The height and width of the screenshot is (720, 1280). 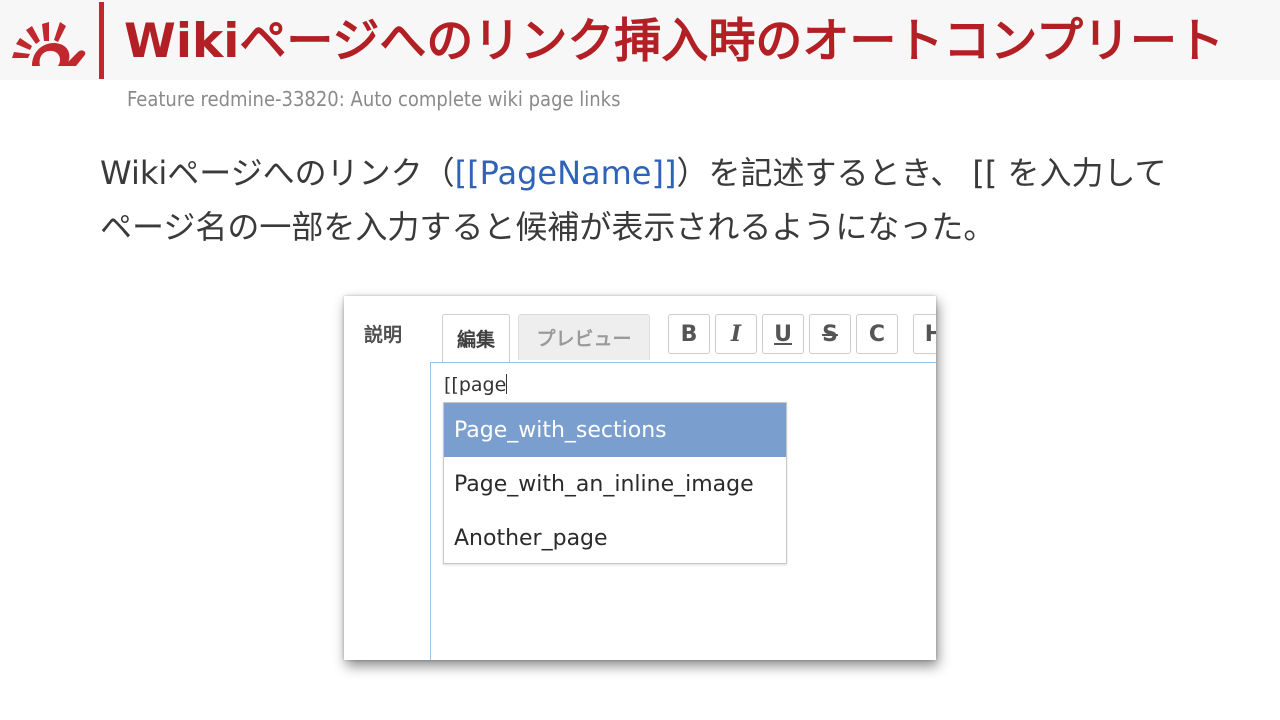 I want to click on description-text: Wikiページへのリンク（, so click(x=277, y=173).